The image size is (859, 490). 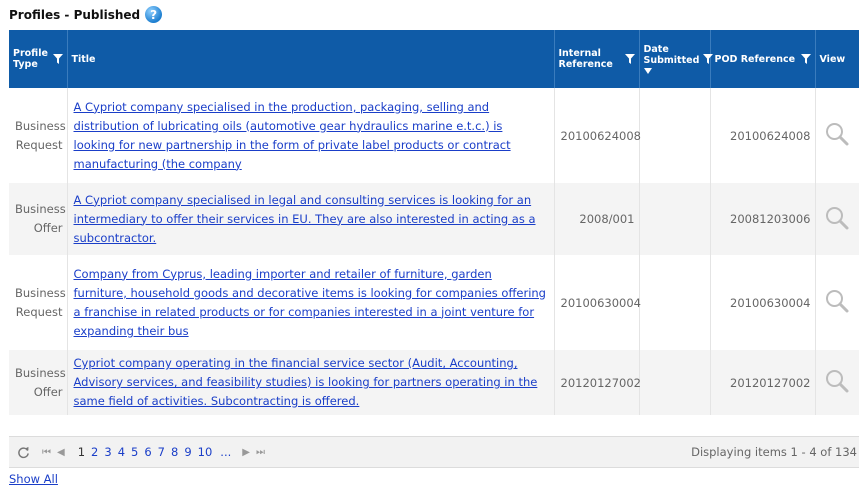 I want to click on page-3-button: 3, so click(x=107, y=452).